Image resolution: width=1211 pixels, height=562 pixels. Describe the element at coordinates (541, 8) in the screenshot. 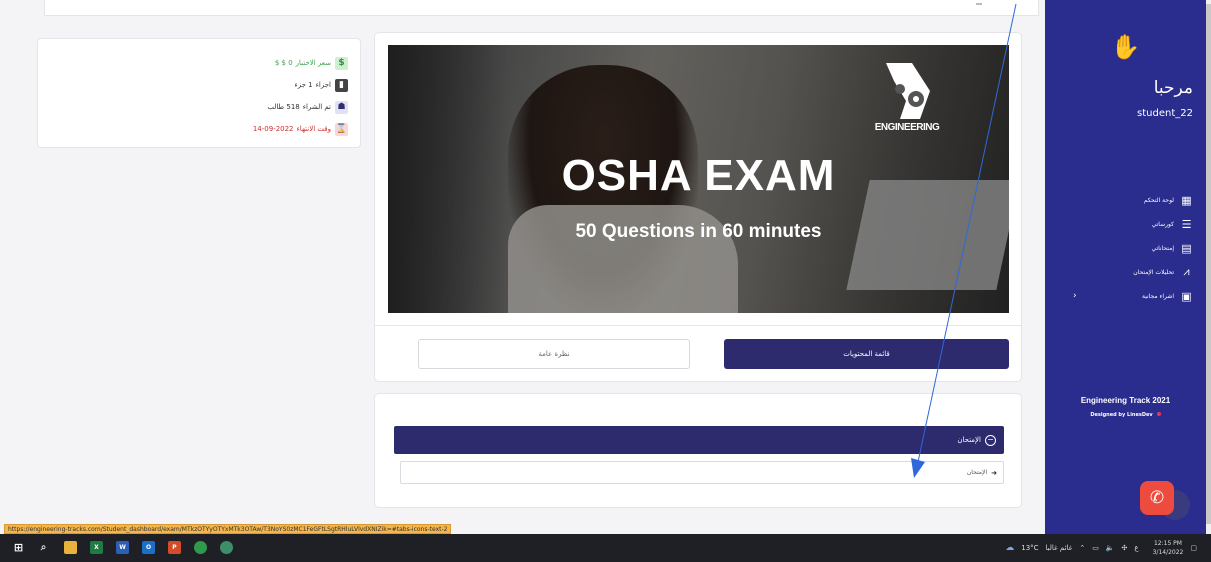

I see `top-search-bar` at that location.